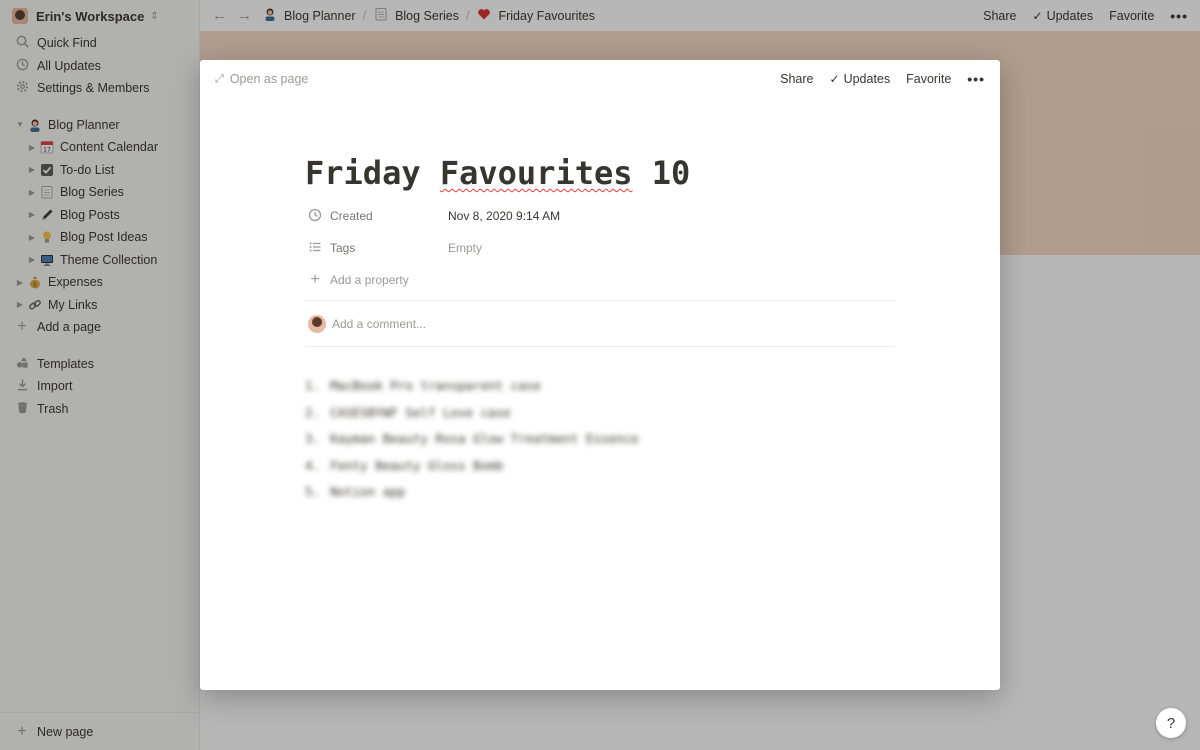 This screenshot has width=1200, height=750. I want to click on open-as-page-label: Open as page, so click(269, 79).